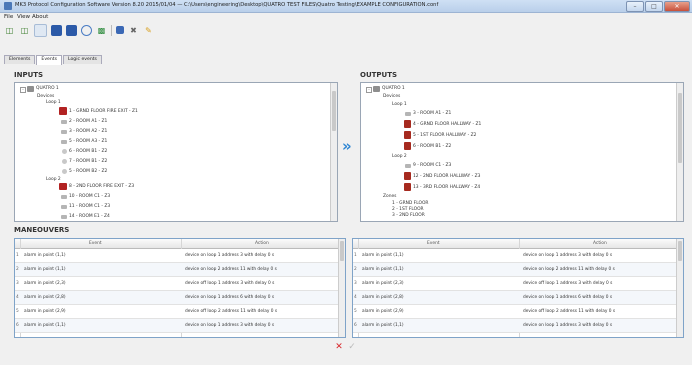 Image resolution: width=692 pixels, height=365 pixels. Describe the element at coordinates (40, 30) in the screenshot. I see `new-file-icon` at that location.